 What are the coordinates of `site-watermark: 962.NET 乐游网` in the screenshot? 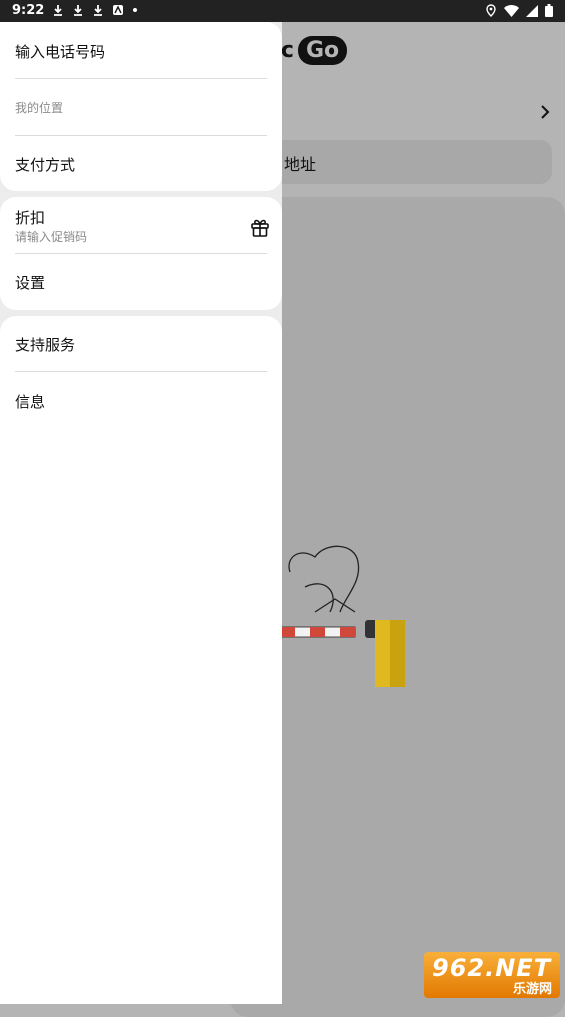 It's located at (492, 975).